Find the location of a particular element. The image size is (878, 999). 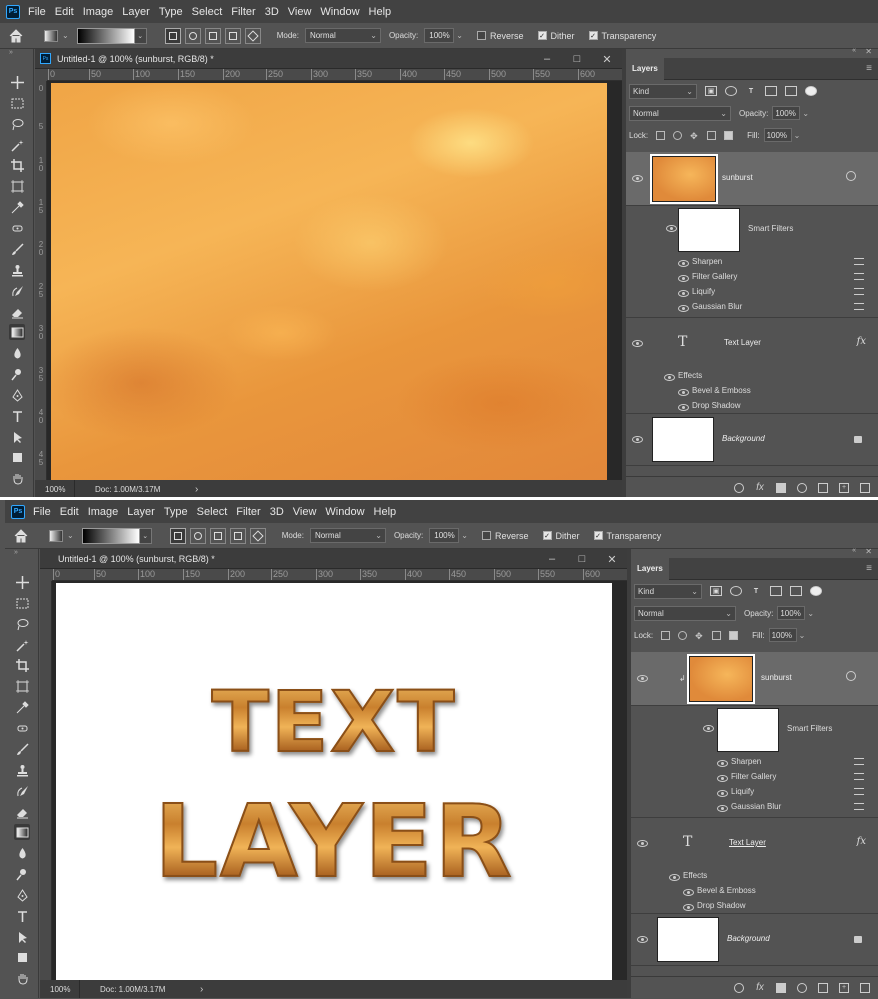

transparency-checkbox: ✓ is located at coordinates (598, 535).